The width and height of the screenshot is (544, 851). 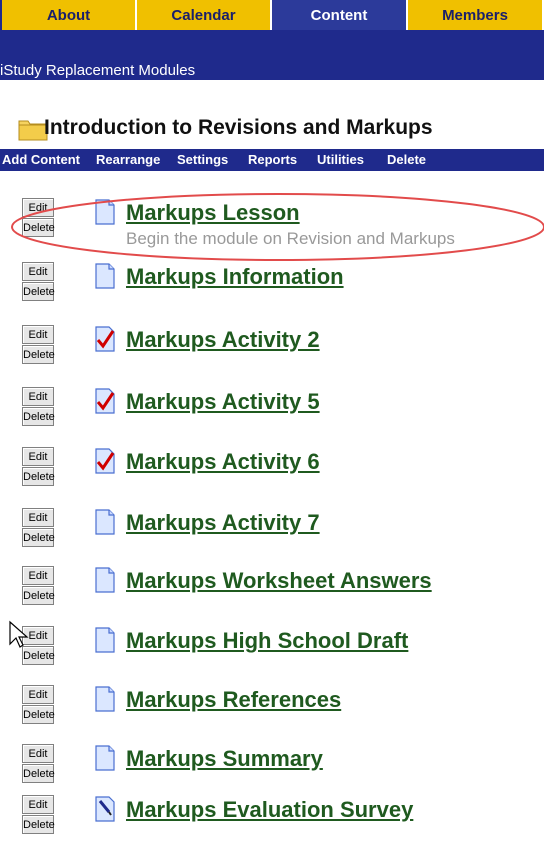 I want to click on item-link: Markups References, so click(x=233, y=700).